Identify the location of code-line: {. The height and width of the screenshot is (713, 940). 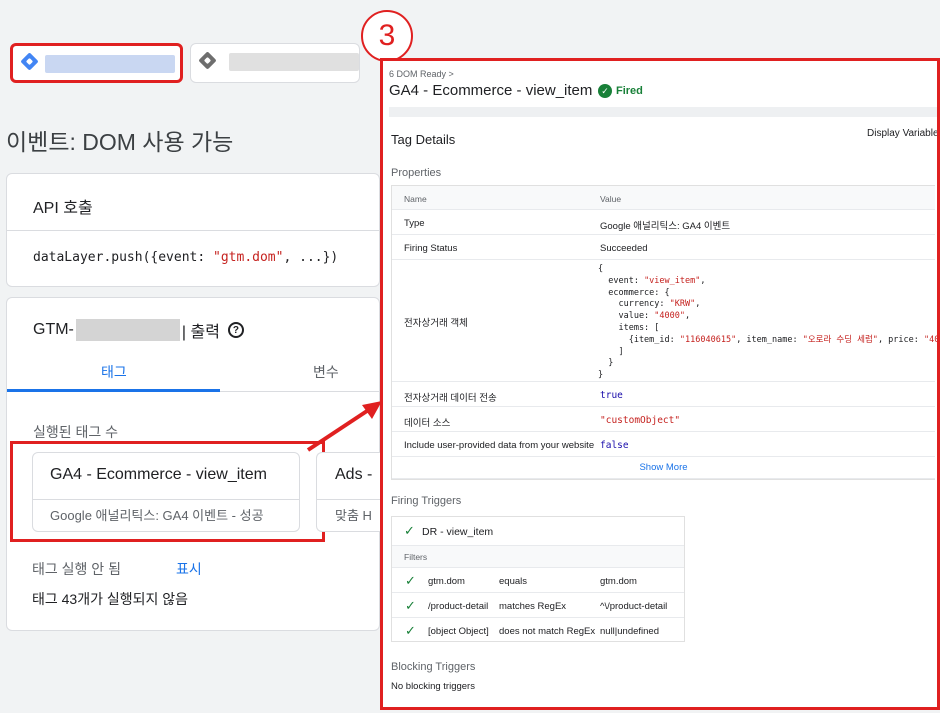
(601, 269).